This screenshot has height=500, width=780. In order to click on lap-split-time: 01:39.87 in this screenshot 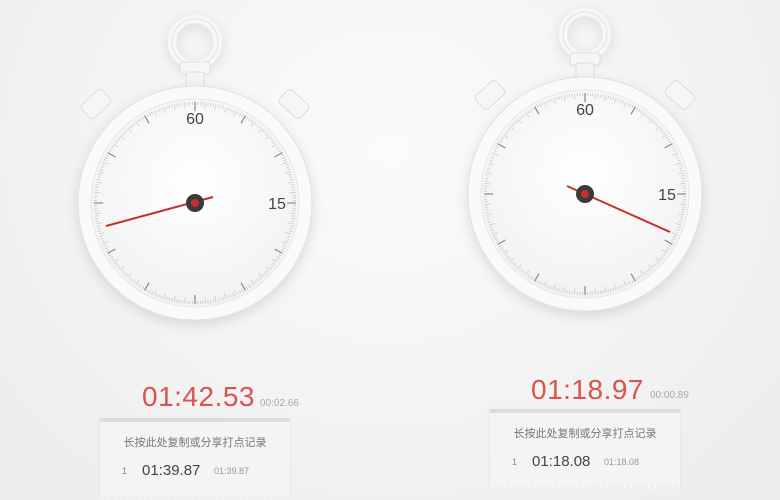, I will do `click(232, 471)`.